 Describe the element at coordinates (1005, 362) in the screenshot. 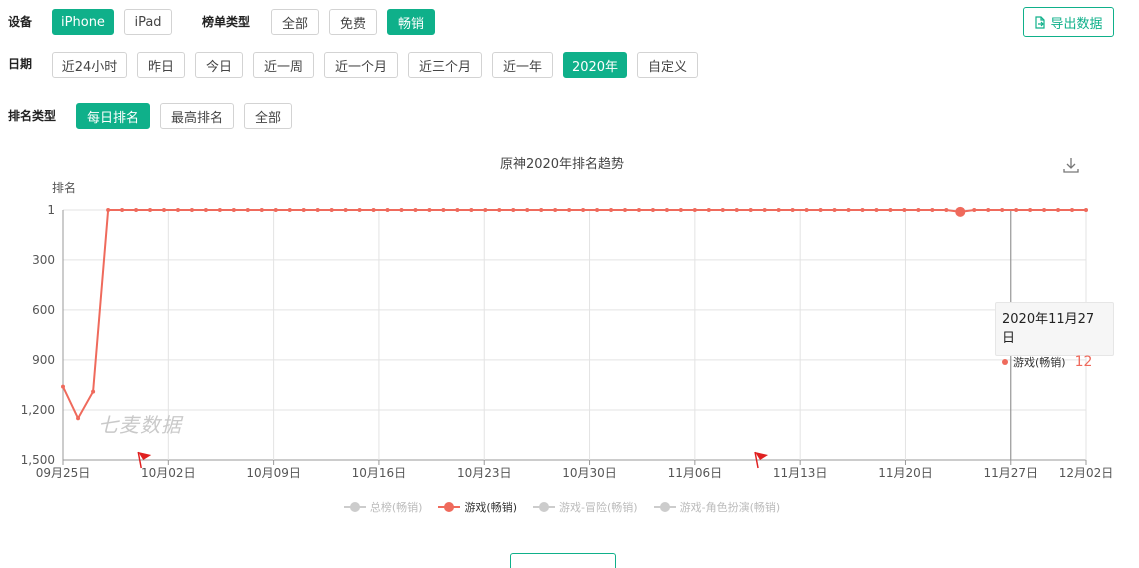

I see `tooltip-series-dot` at that location.